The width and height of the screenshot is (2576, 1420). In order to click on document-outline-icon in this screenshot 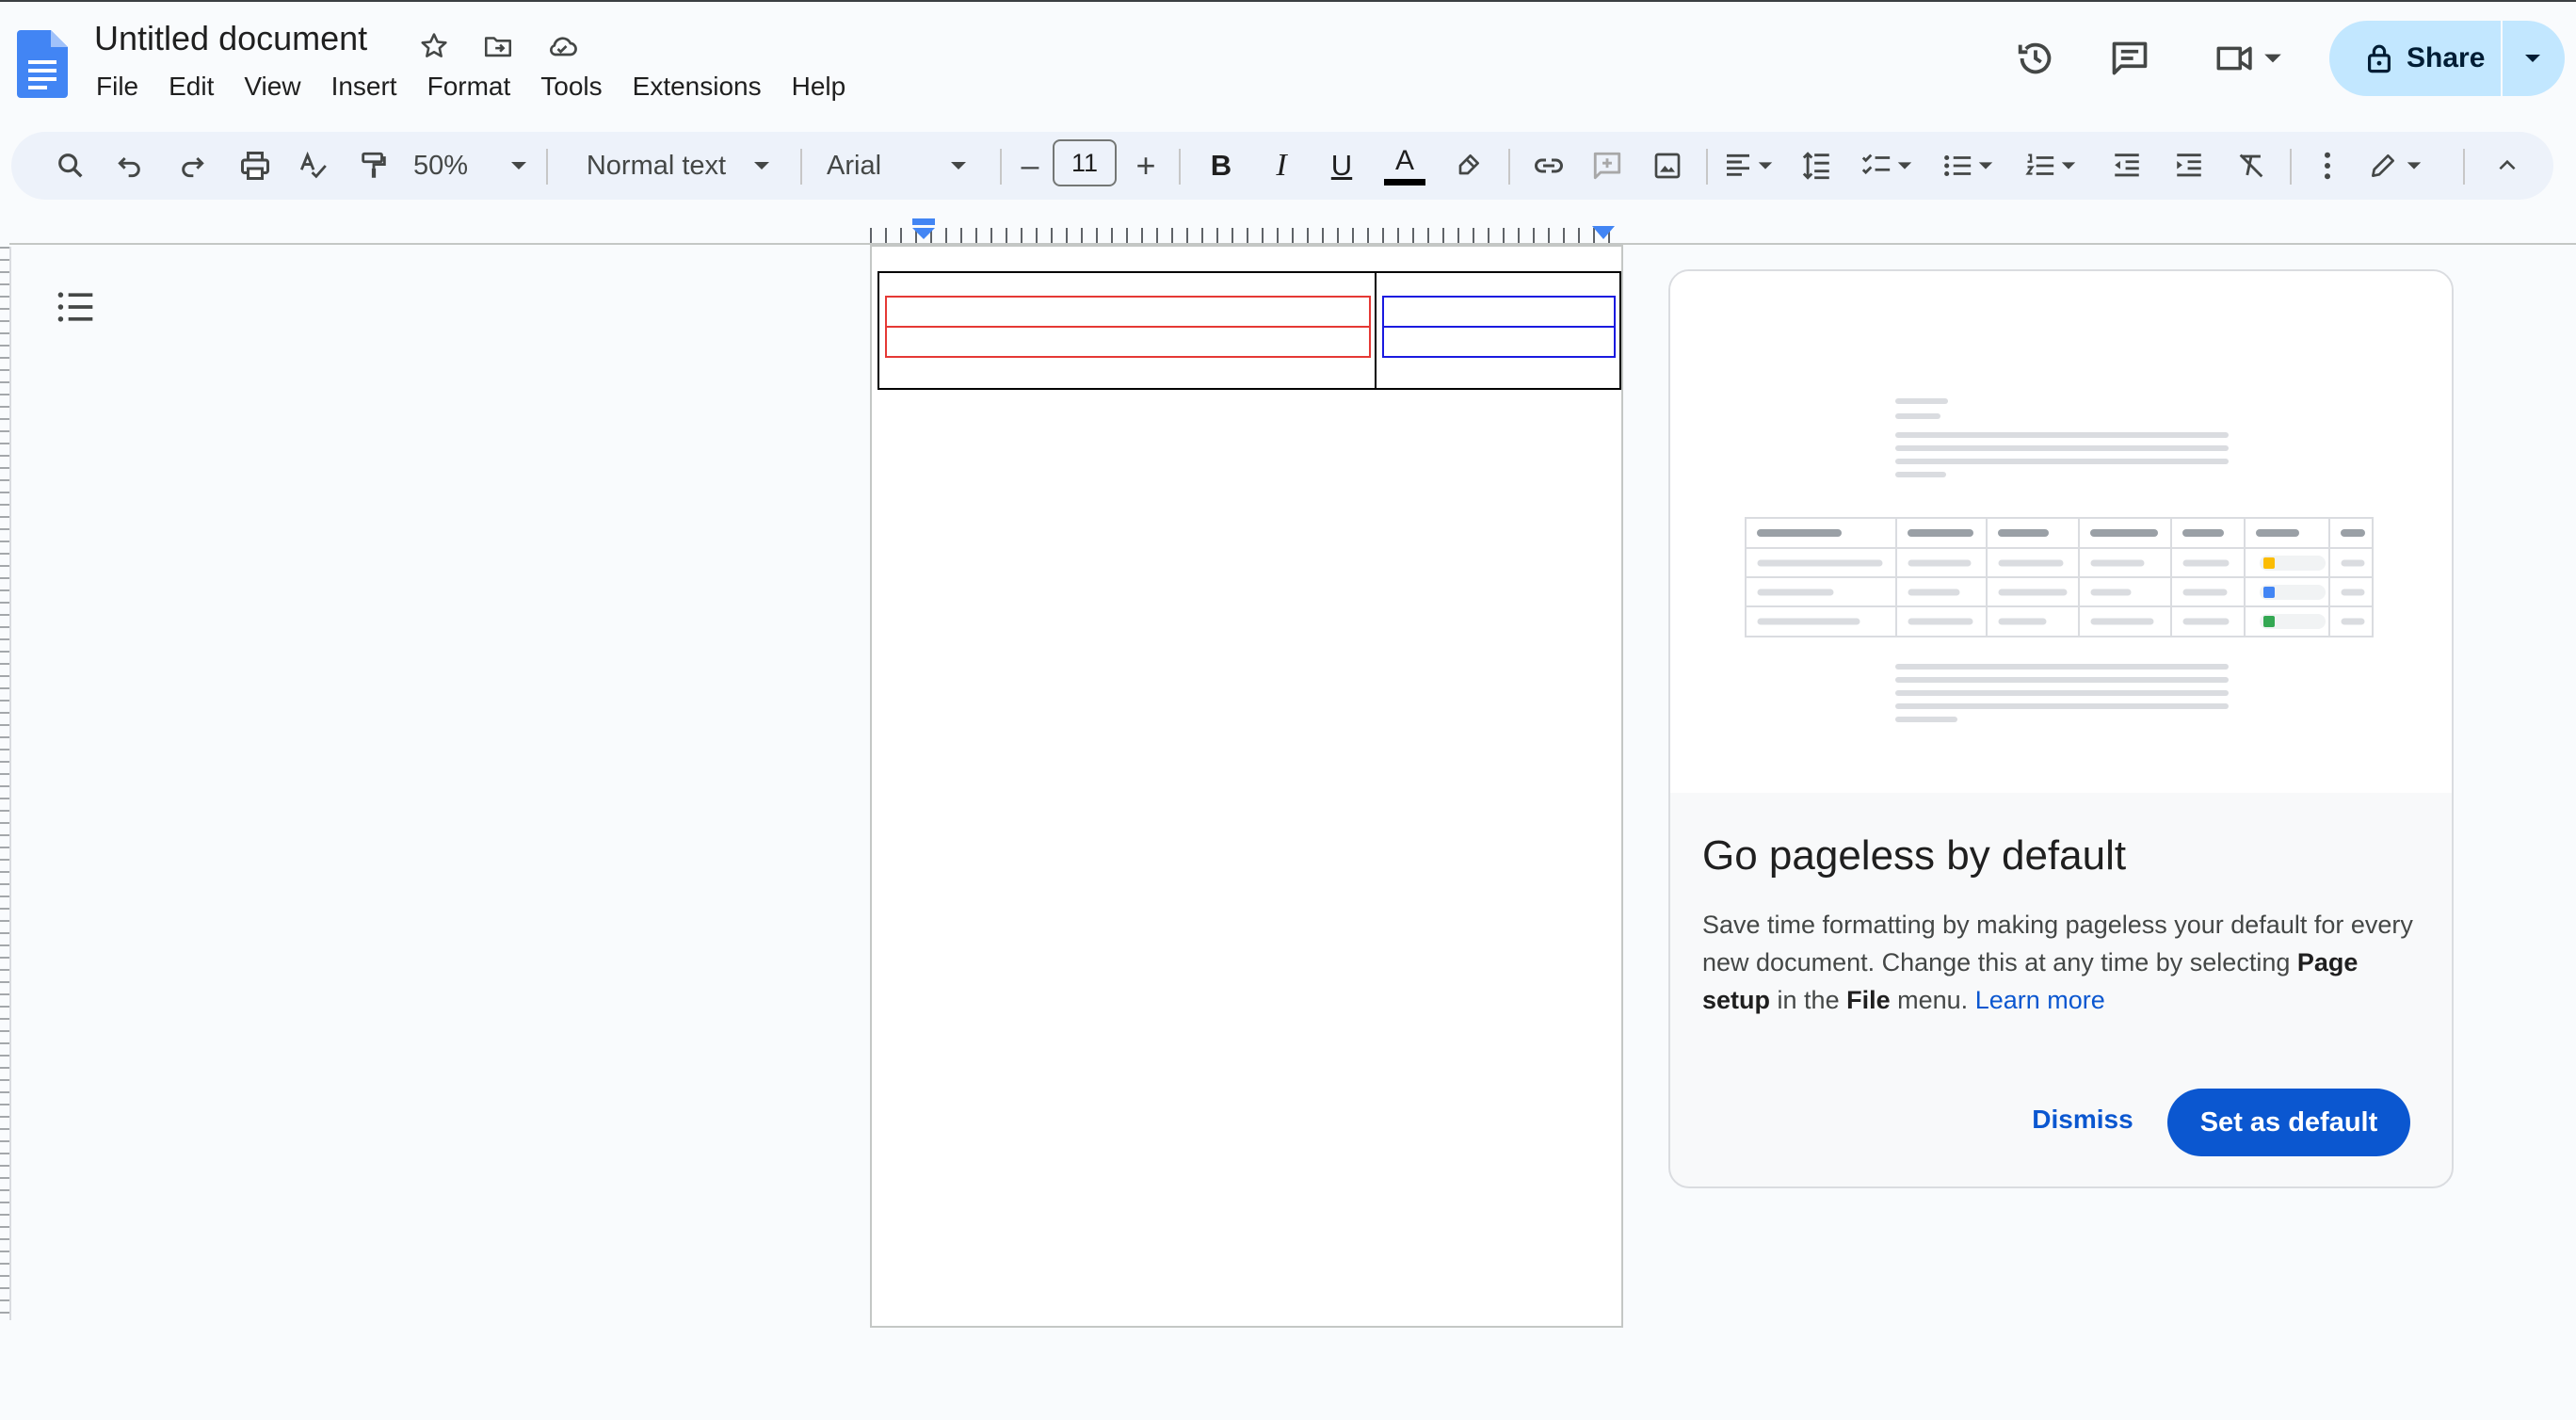, I will do `click(75, 307)`.